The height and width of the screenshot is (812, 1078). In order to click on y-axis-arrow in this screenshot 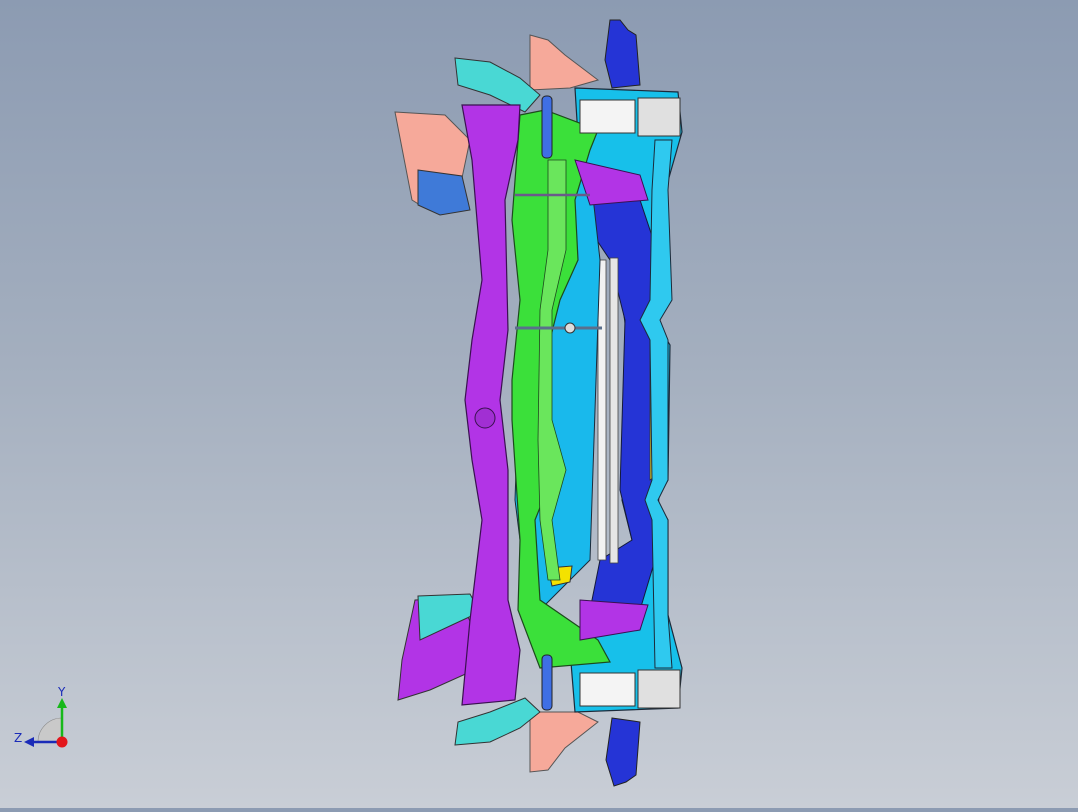, I will do `click(62, 703)`.